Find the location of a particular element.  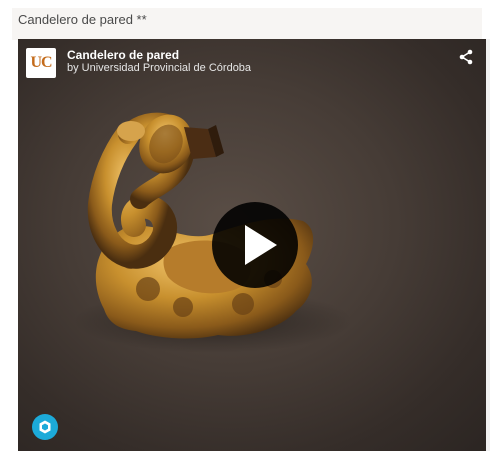

sketchfab-logo-icon is located at coordinates (45, 427).